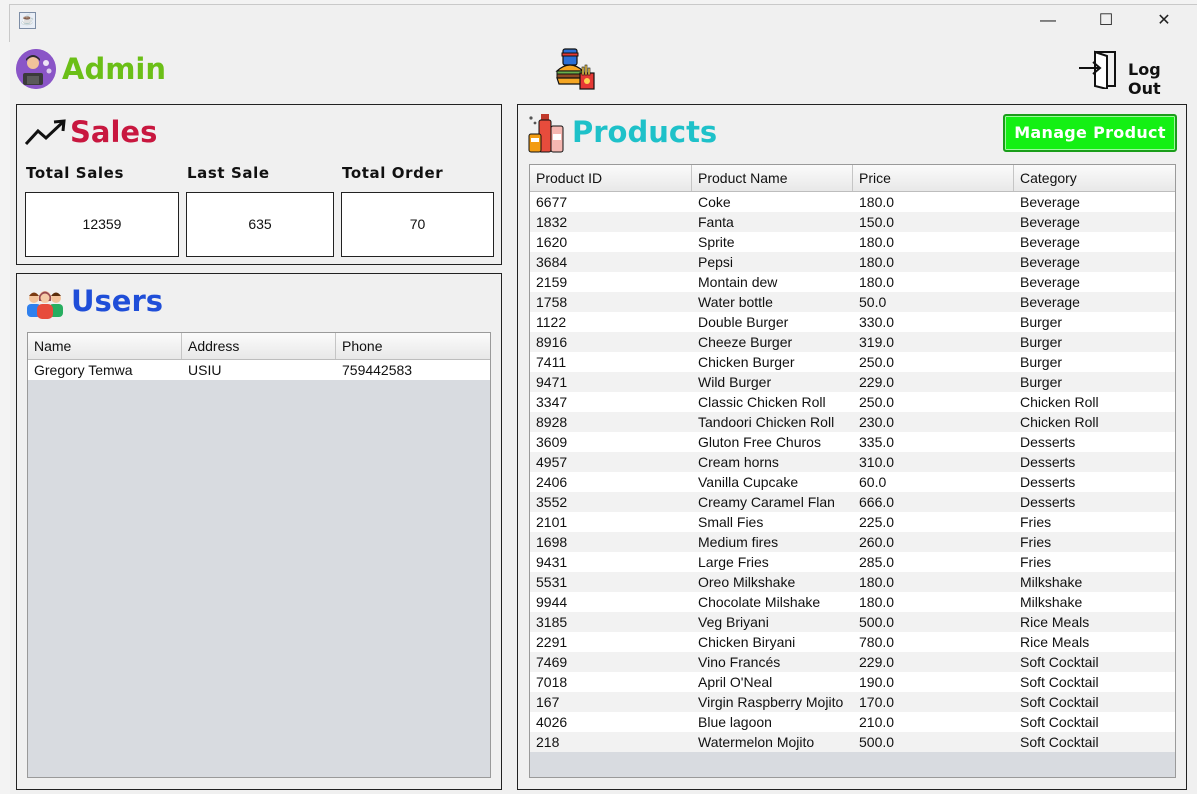 The image size is (1197, 794). I want to click on column-header-address: Address, so click(259, 346).